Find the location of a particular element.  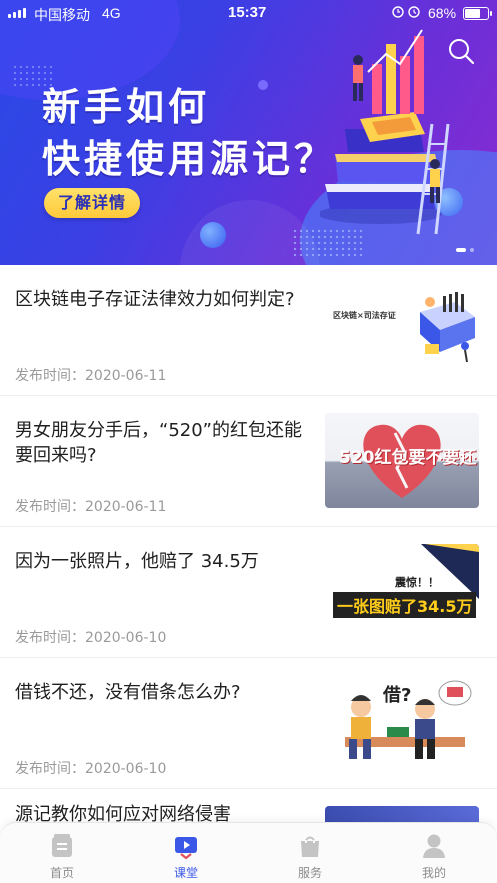

carousel-pager is located at coordinates (465, 250).